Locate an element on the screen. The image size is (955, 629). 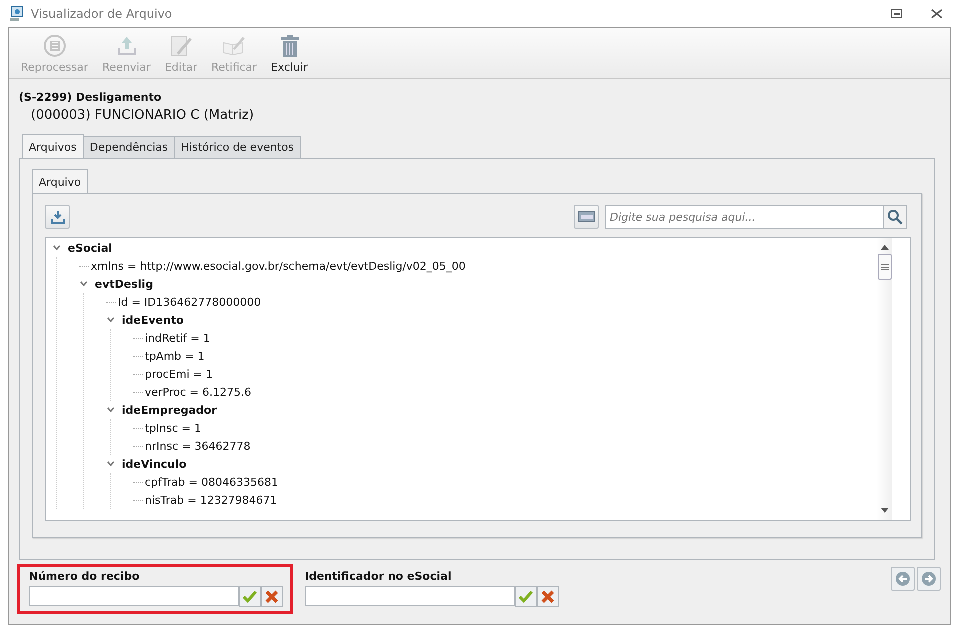
download-icon is located at coordinates (58, 217).